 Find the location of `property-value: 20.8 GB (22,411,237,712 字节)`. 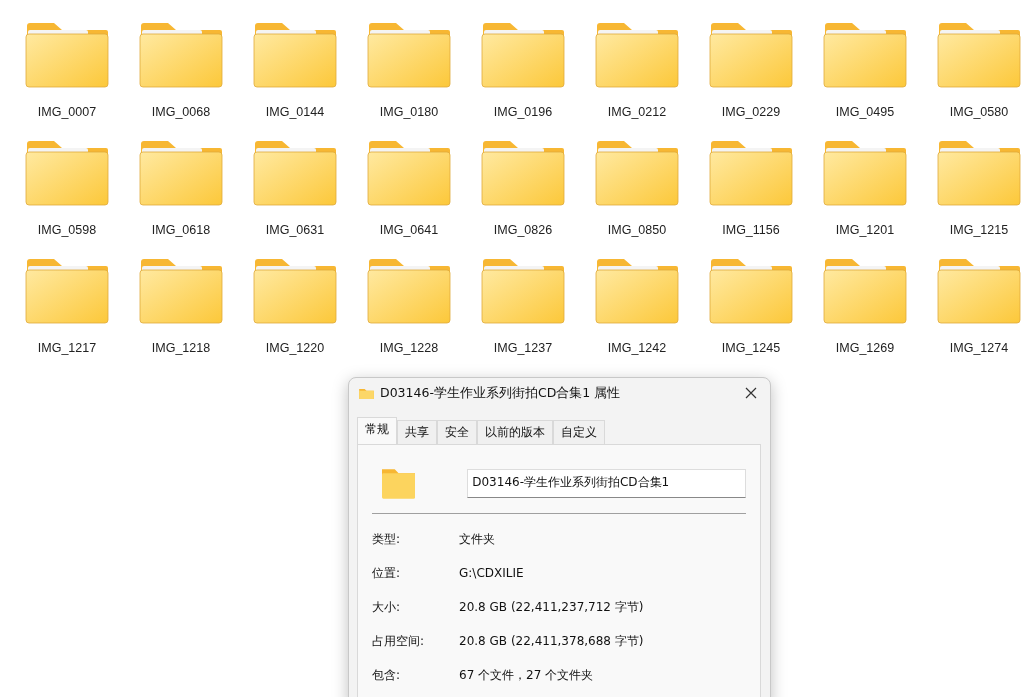

property-value: 20.8 GB (22,411,237,712 字节) is located at coordinates (551, 607).